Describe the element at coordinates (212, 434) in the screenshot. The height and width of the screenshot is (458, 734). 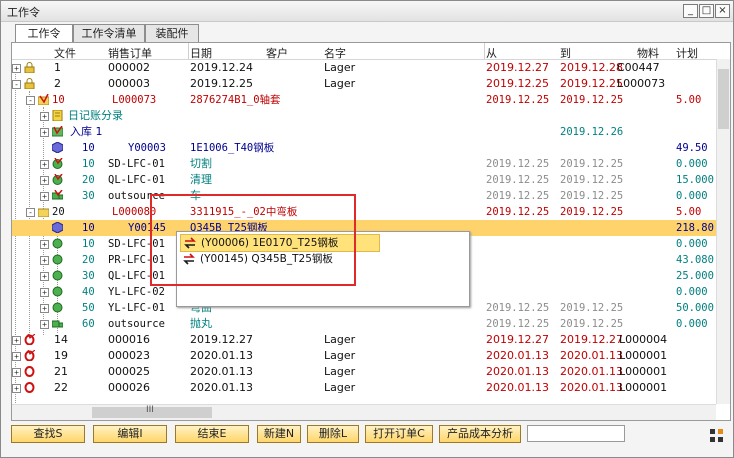
I see `end-button: 结束E` at that location.